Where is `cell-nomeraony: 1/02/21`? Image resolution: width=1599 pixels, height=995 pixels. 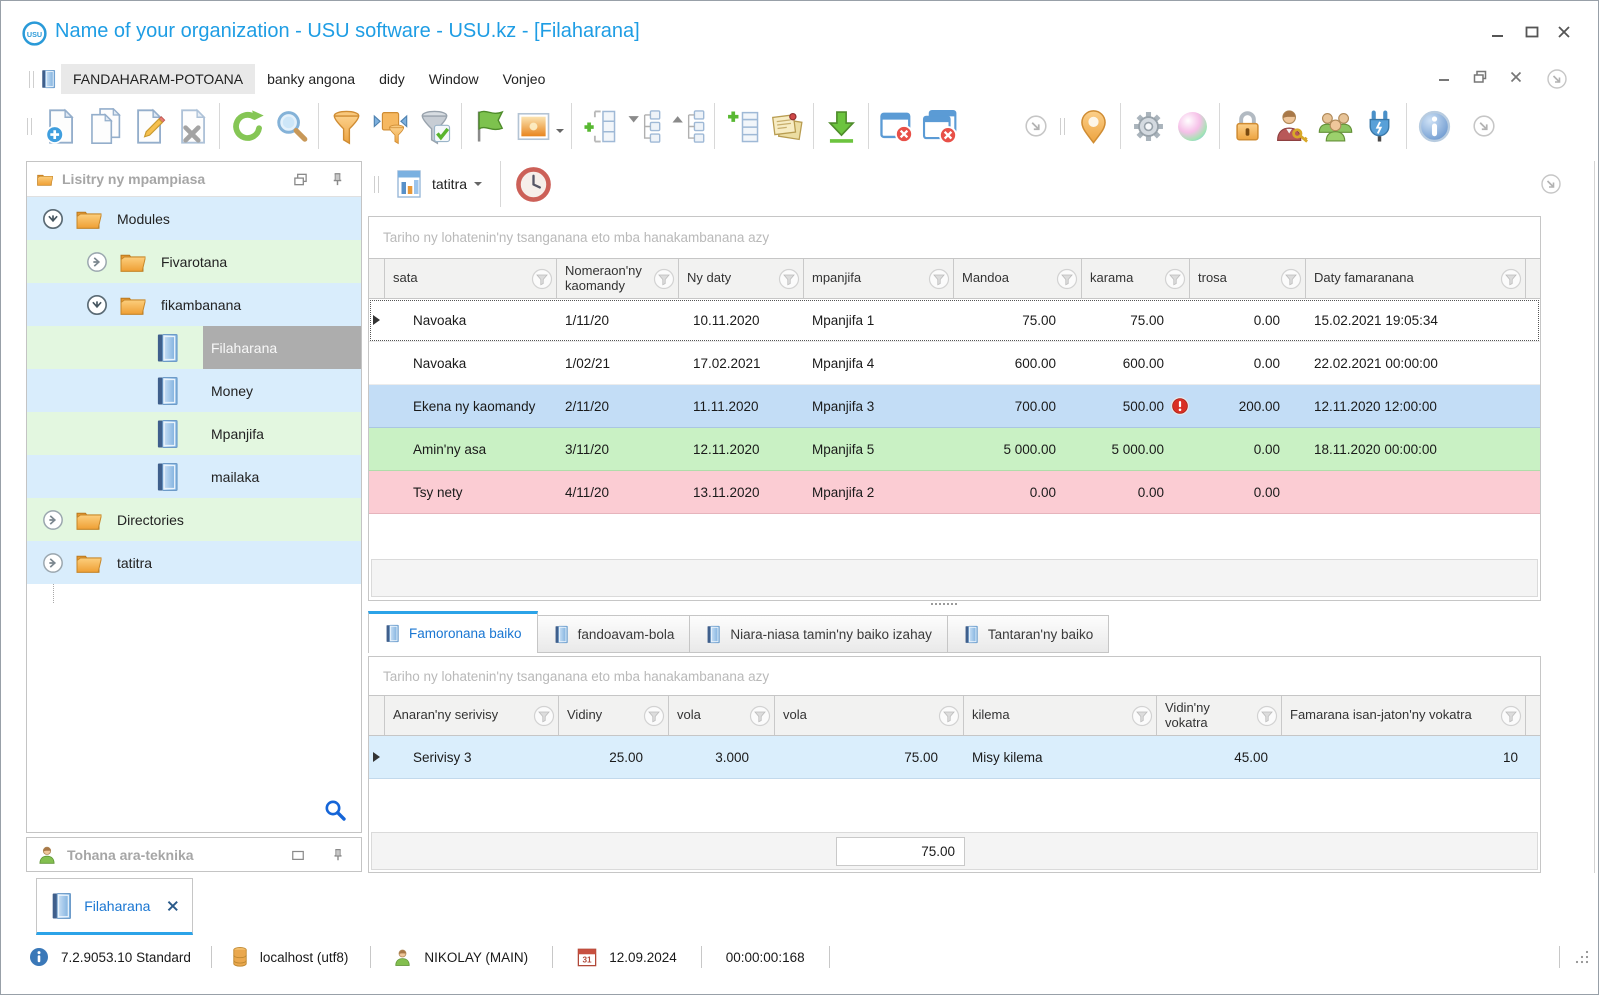
cell-nomeraony: 1/02/21 is located at coordinates (618, 363).